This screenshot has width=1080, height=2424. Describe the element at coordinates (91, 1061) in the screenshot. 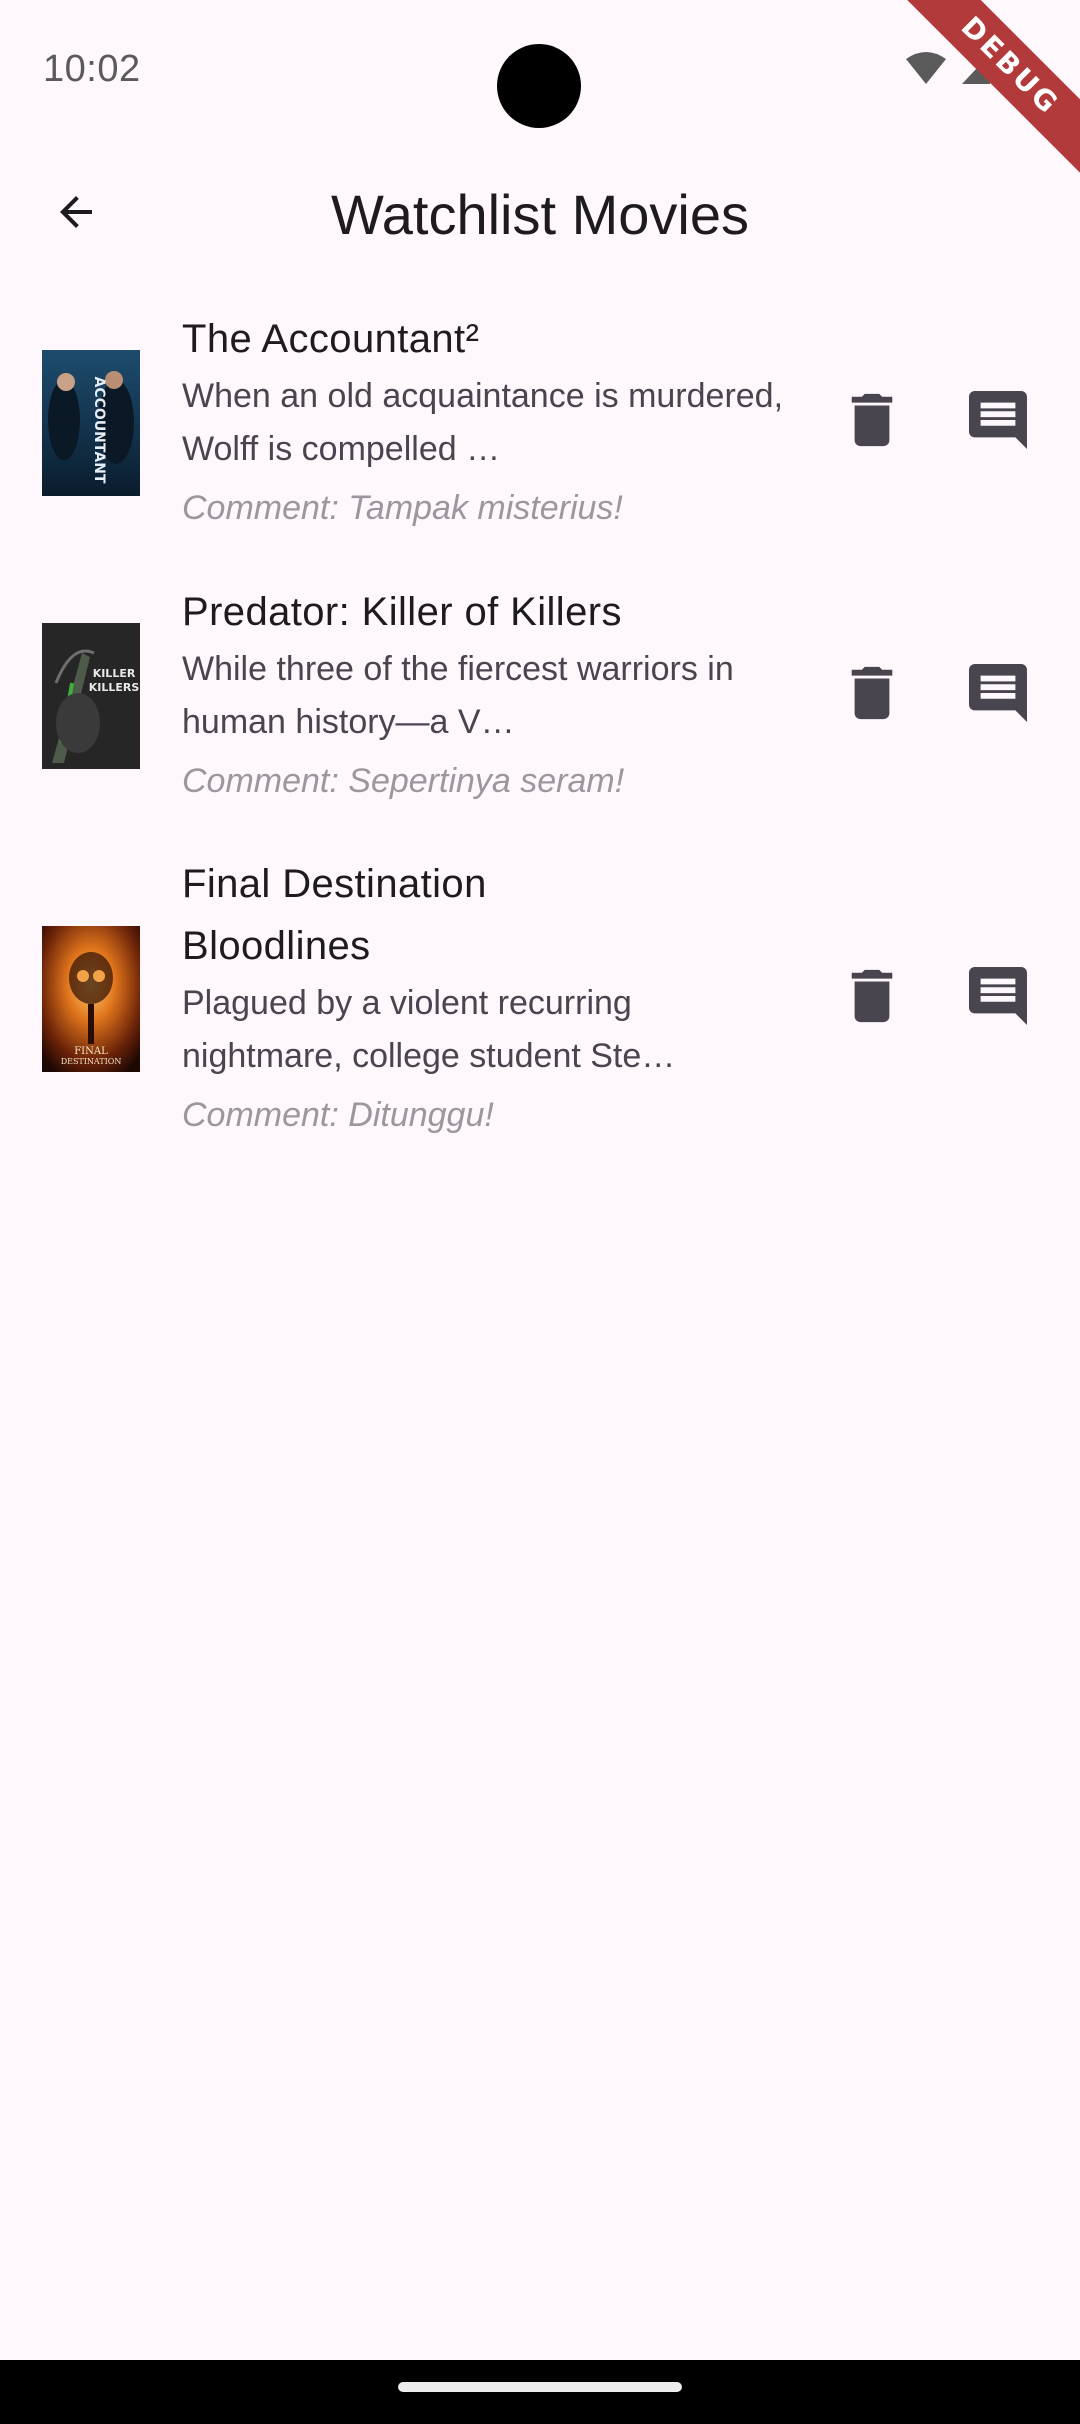

I see `svg-text: DESTINATION` at that location.